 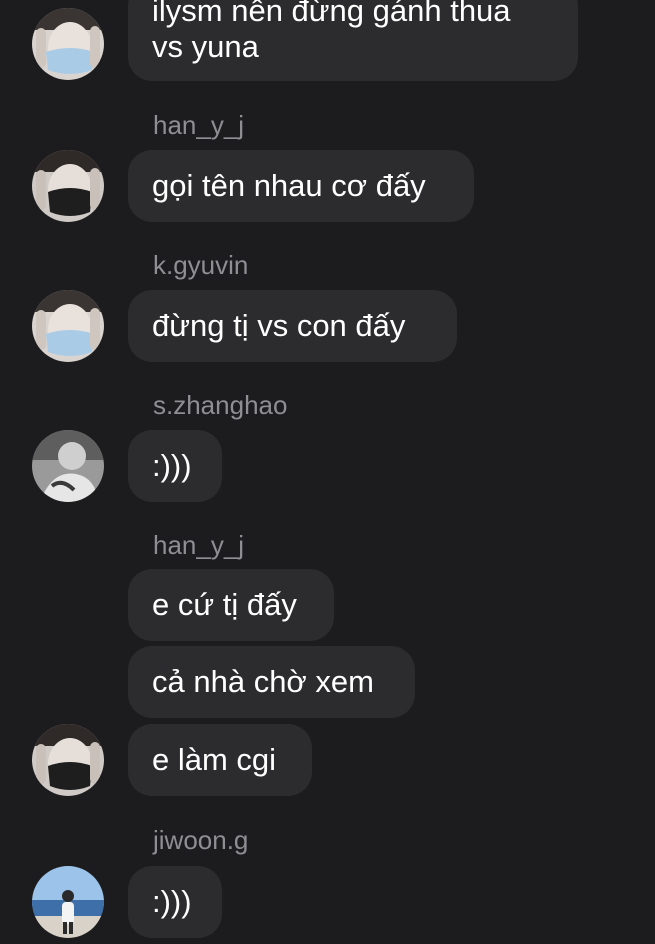 I want to click on message-bubble: cả nhà chờ xem, so click(x=271, y=682).